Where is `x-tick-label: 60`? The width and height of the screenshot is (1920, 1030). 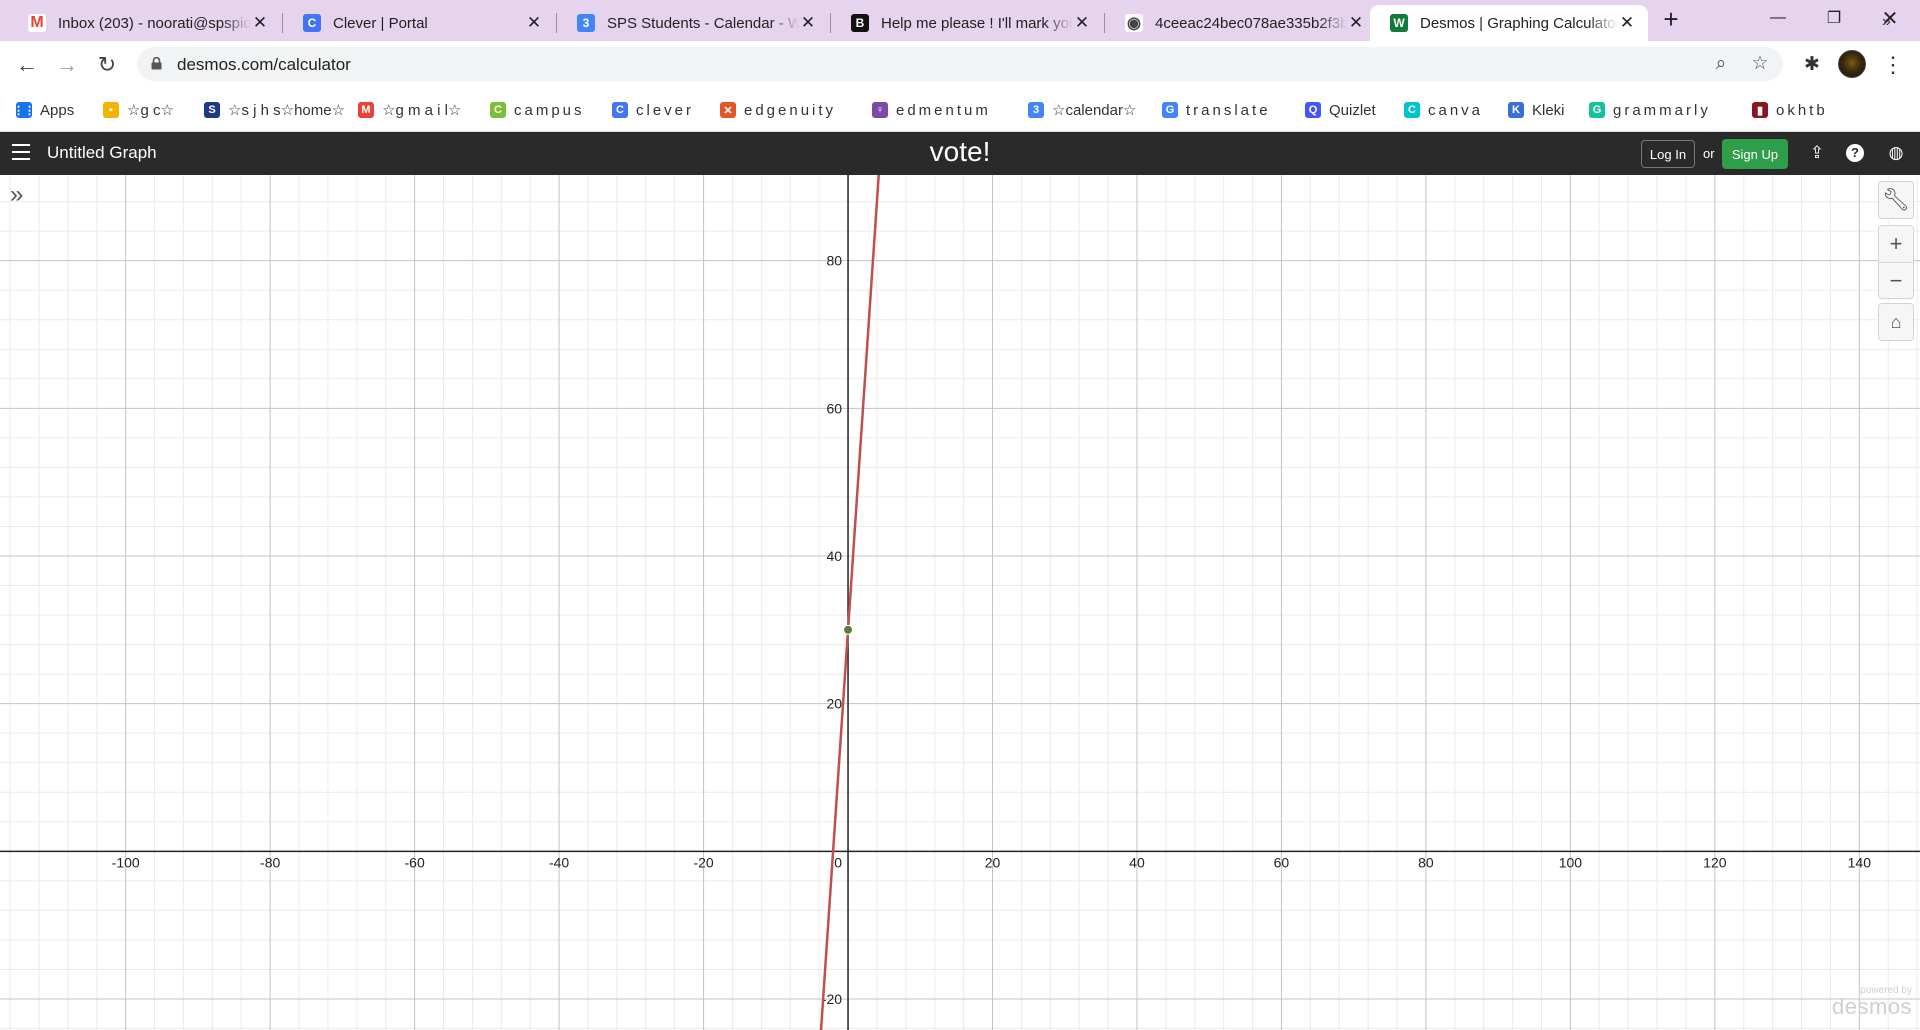 x-tick-label: 60 is located at coordinates (1282, 862).